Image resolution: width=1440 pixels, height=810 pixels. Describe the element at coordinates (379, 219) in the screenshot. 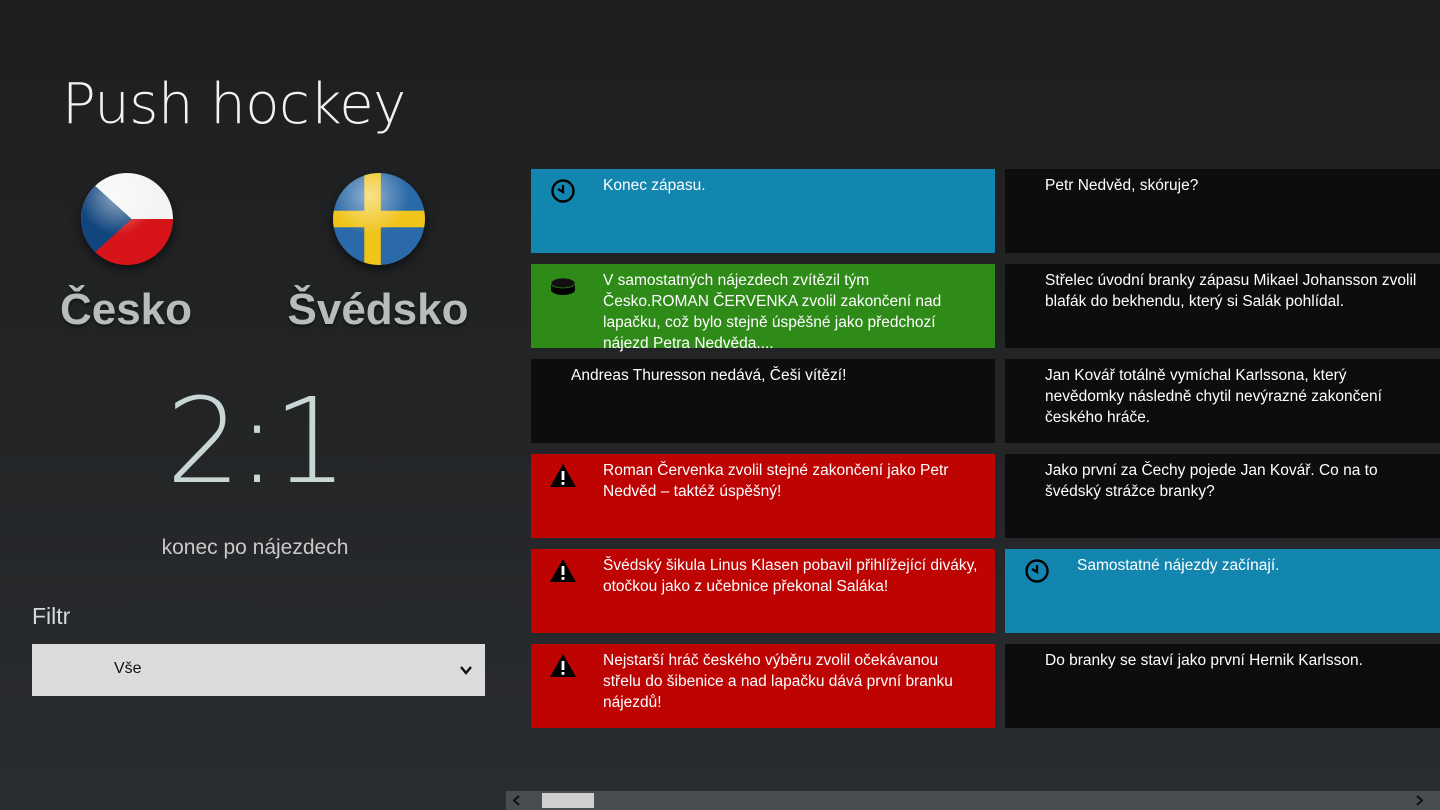

I see `sweden-flag-icon` at that location.